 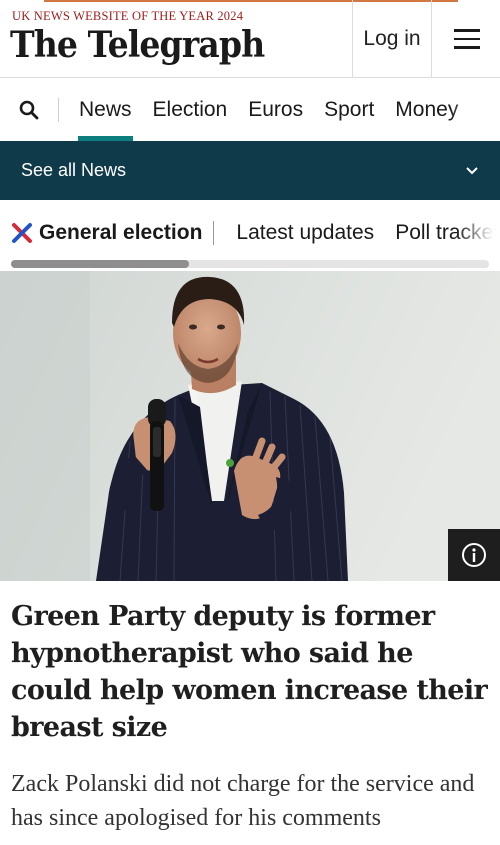 I want to click on primary-nav: News Election Euros Sport Money, so click(x=250, y=110).